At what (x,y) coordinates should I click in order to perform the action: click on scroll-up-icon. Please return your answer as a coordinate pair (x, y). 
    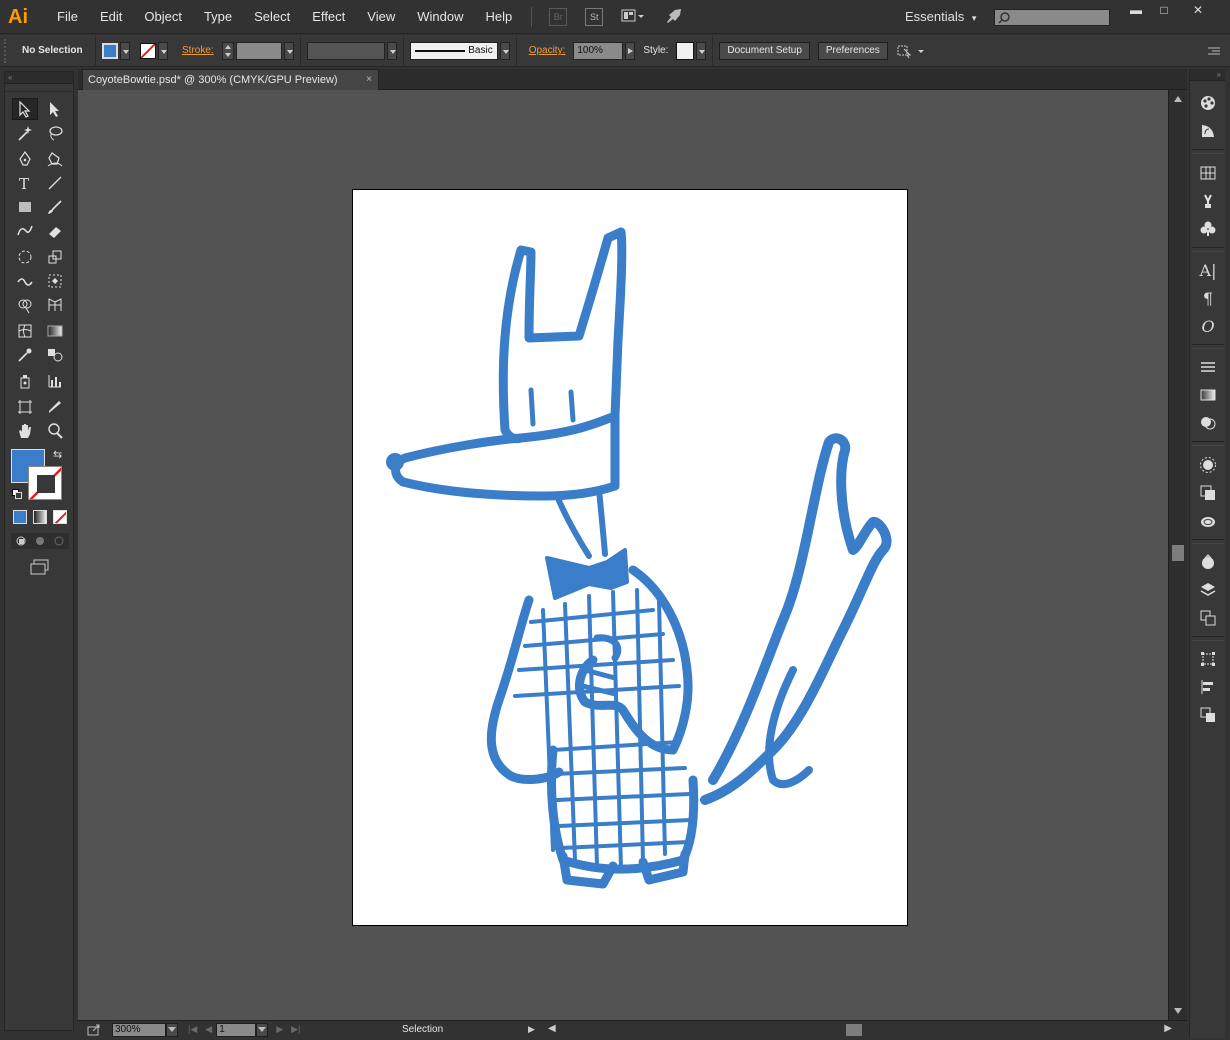
    Looking at the image, I should click on (1178, 99).